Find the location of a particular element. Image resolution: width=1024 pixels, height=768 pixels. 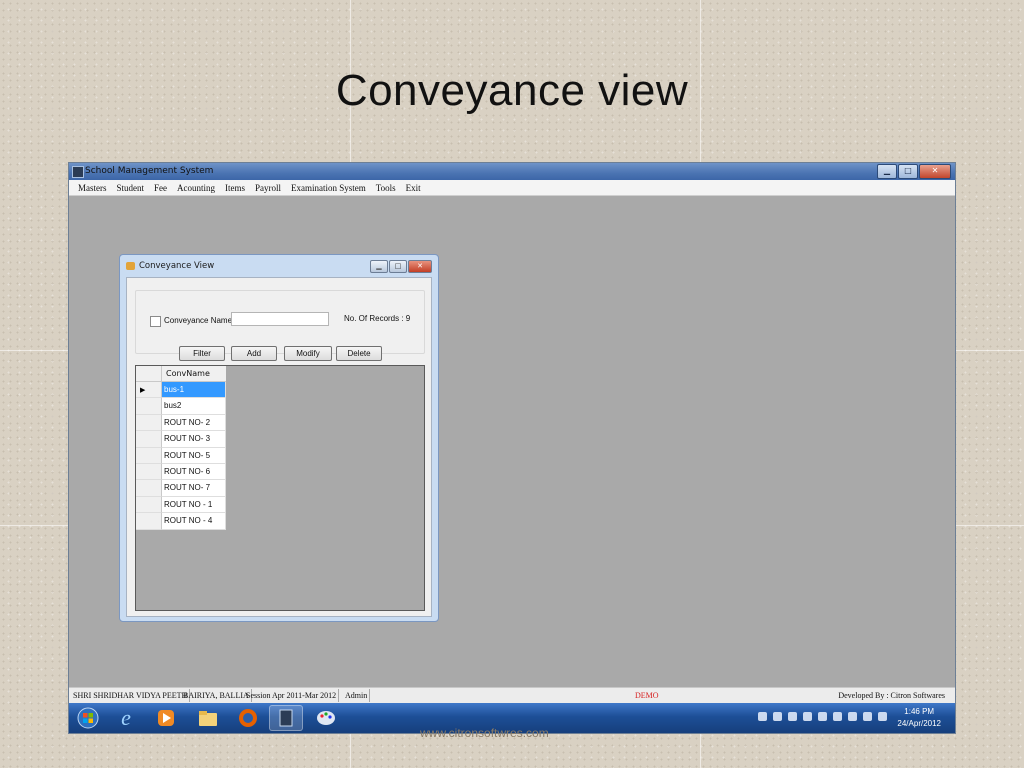

form-maximize-button: □ is located at coordinates (398, 266).